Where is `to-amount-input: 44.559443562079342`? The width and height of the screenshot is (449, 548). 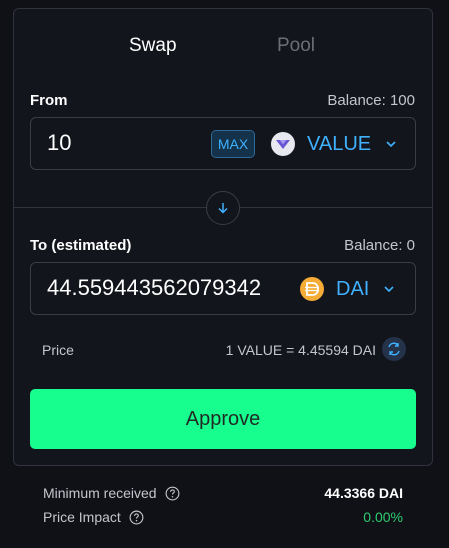
to-amount-input: 44.559443562079342 is located at coordinates (172, 288).